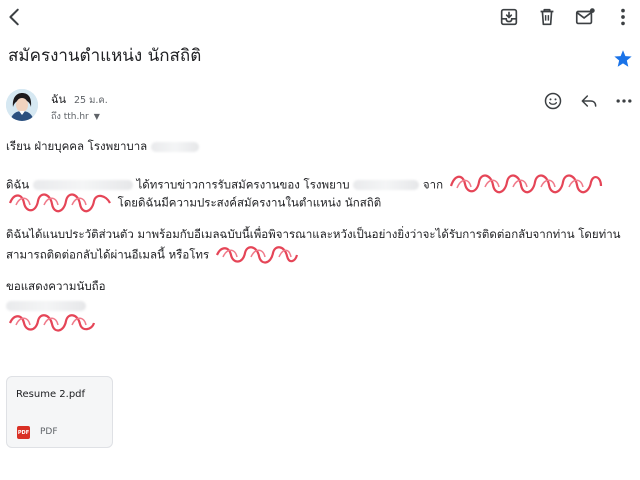 This screenshot has height=480, width=640. Describe the element at coordinates (59, 412) in the screenshot. I see `attachment-card: Resume 2.pdf PDF PDF` at that location.